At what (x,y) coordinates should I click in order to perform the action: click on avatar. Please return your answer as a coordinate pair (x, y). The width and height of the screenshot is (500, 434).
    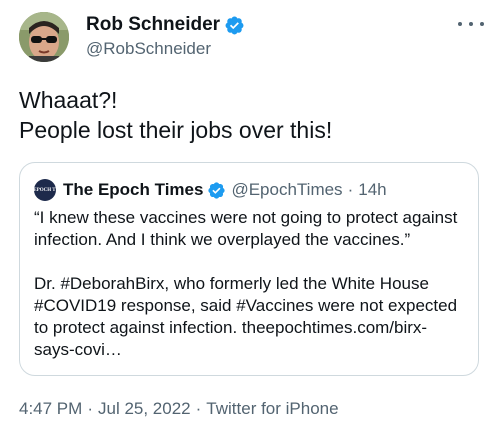
    Looking at the image, I should click on (44, 37).